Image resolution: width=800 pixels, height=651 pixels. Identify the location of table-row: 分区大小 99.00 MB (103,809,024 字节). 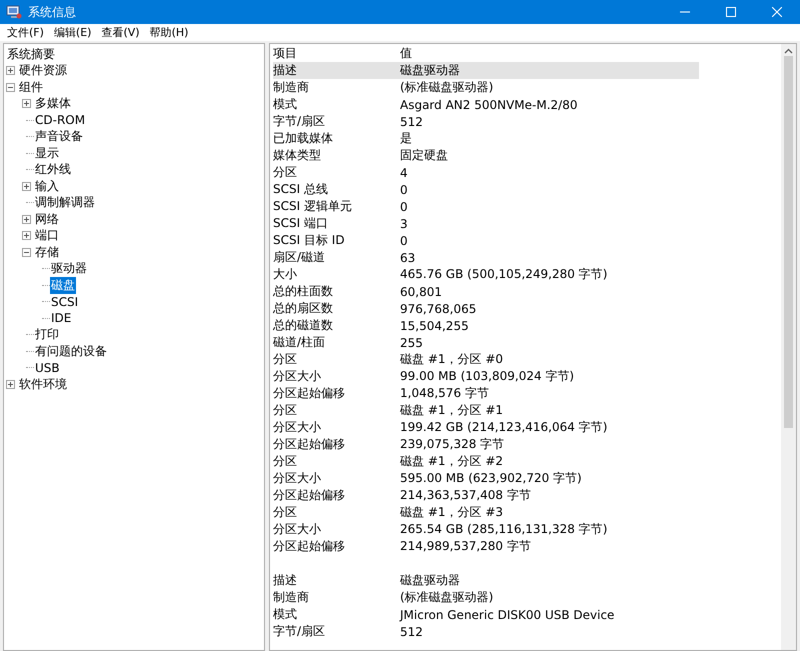
(486, 376).